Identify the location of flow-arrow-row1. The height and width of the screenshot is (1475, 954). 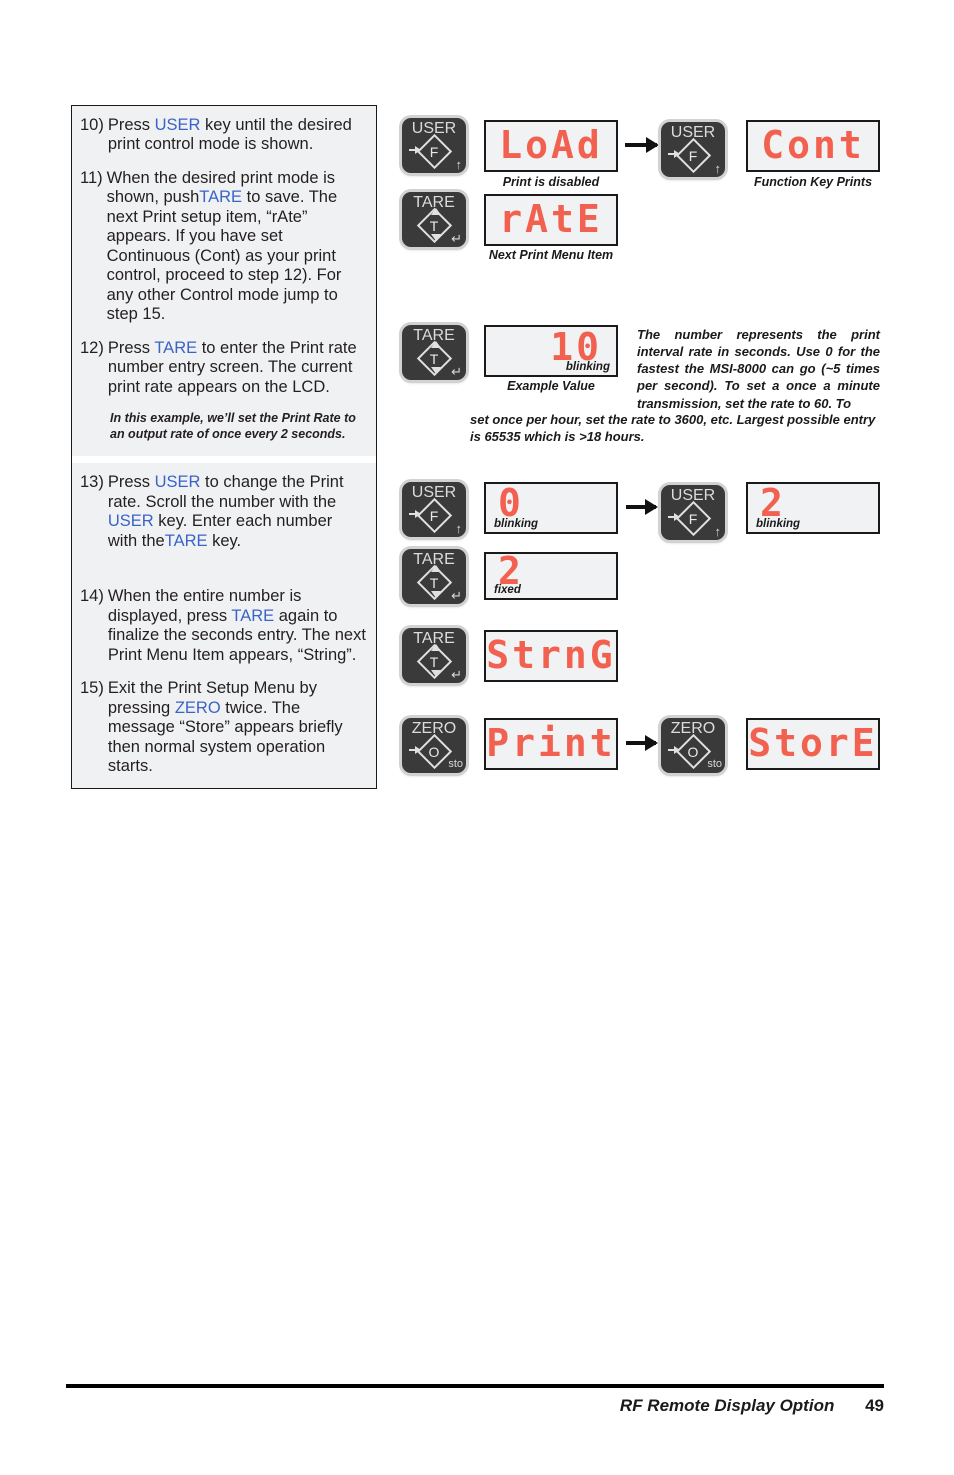
(642, 145).